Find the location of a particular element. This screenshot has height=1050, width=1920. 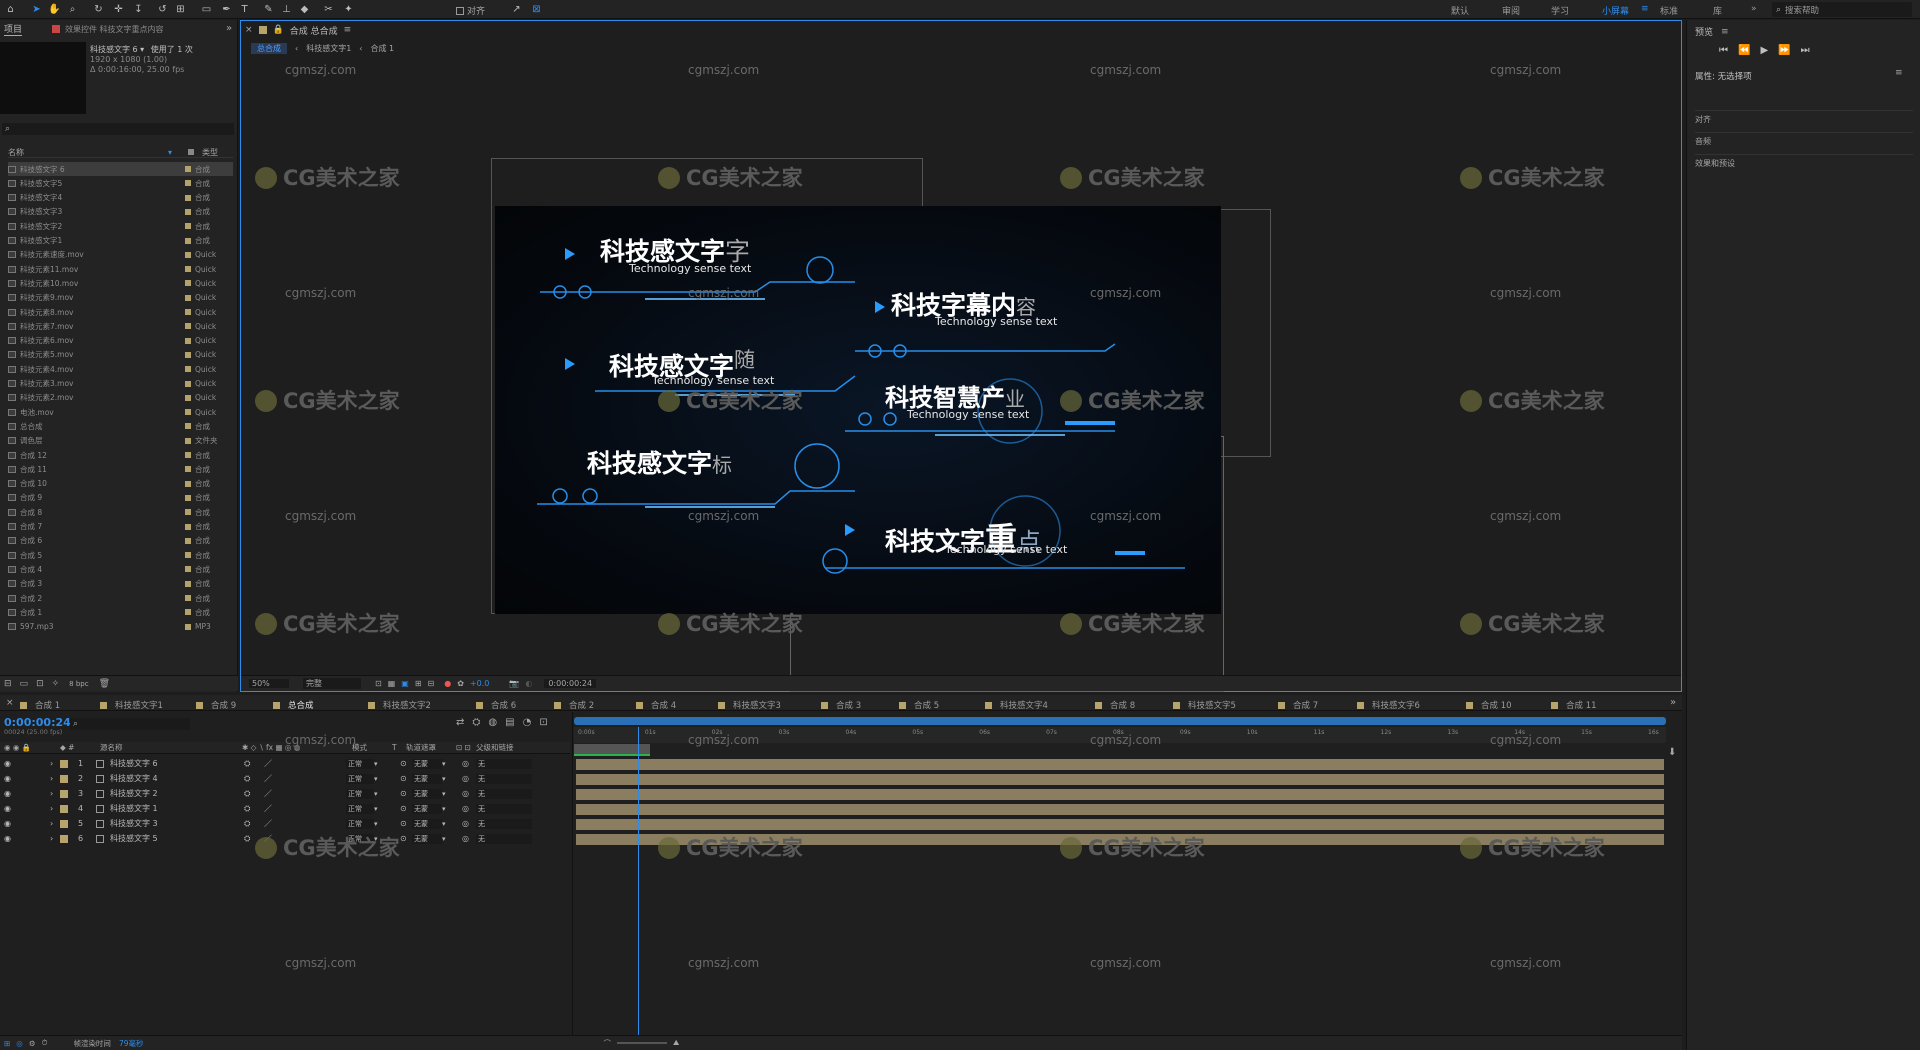

project-item: 科技元素3.mov Quick is located at coordinates (120, 384).